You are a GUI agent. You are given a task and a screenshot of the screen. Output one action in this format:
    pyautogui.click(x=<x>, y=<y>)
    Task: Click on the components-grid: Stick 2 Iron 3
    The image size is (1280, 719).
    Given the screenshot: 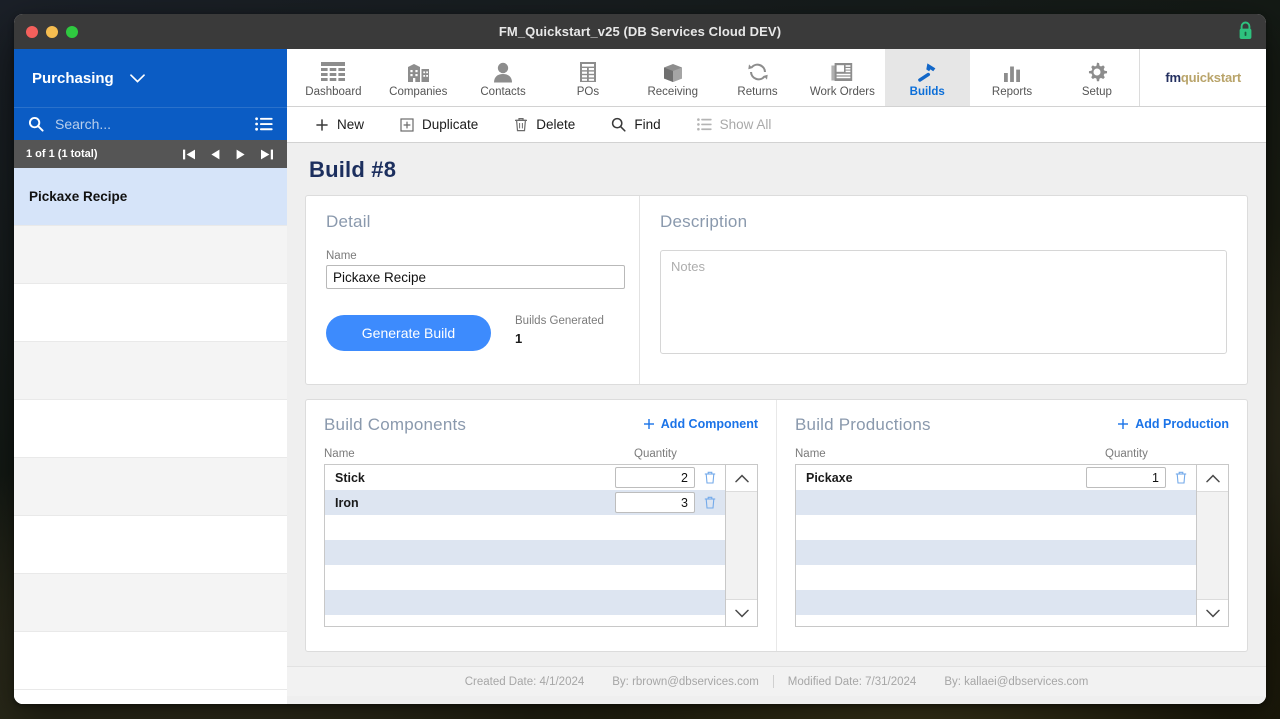 What is the action you would take?
    pyautogui.click(x=541, y=545)
    